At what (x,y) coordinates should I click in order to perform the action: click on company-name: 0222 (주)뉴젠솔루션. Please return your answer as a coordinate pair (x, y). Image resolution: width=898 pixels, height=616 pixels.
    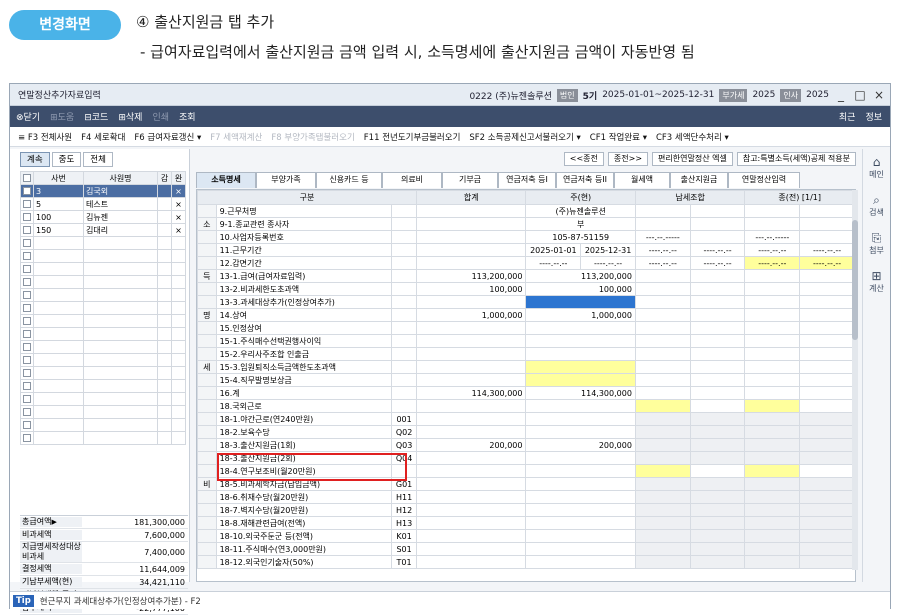
    Looking at the image, I should click on (510, 95).